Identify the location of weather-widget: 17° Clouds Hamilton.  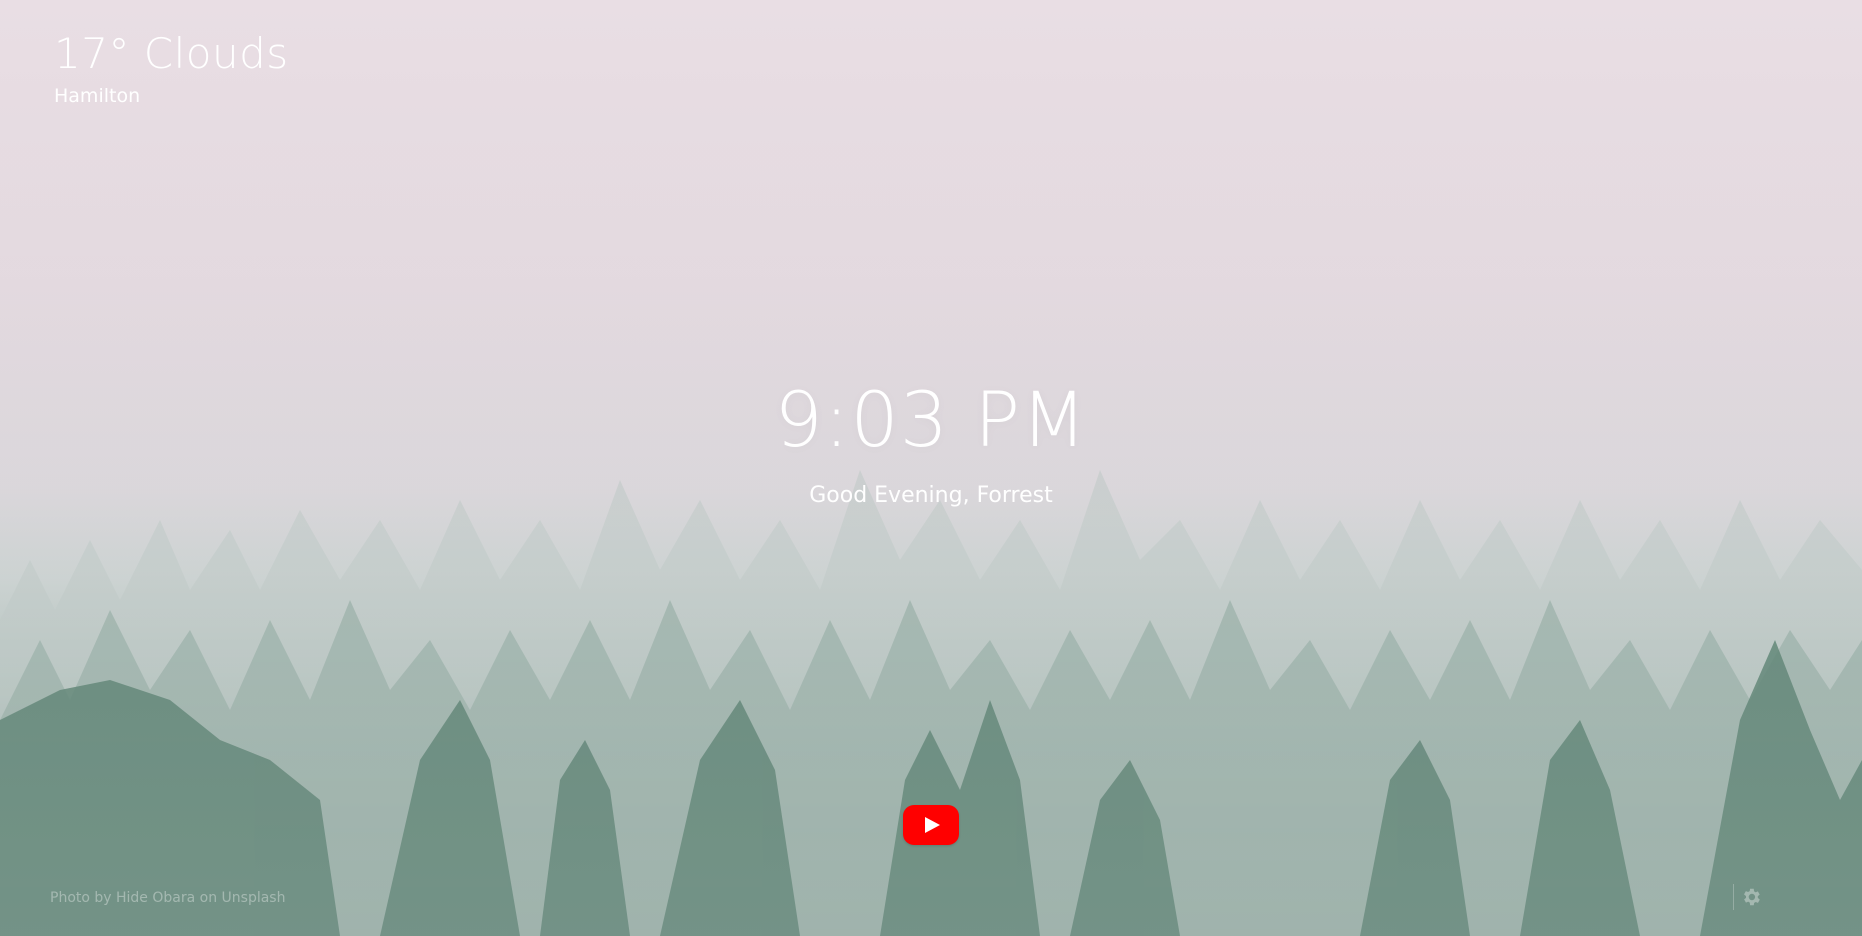
(171, 67).